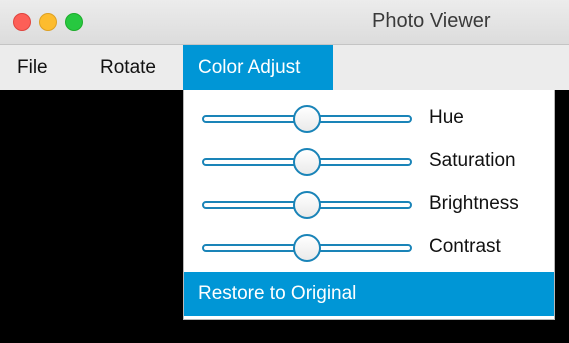 This screenshot has height=343, width=569. Describe the element at coordinates (369, 250) in the screenshot. I see `contrast-row: Contrast` at that location.